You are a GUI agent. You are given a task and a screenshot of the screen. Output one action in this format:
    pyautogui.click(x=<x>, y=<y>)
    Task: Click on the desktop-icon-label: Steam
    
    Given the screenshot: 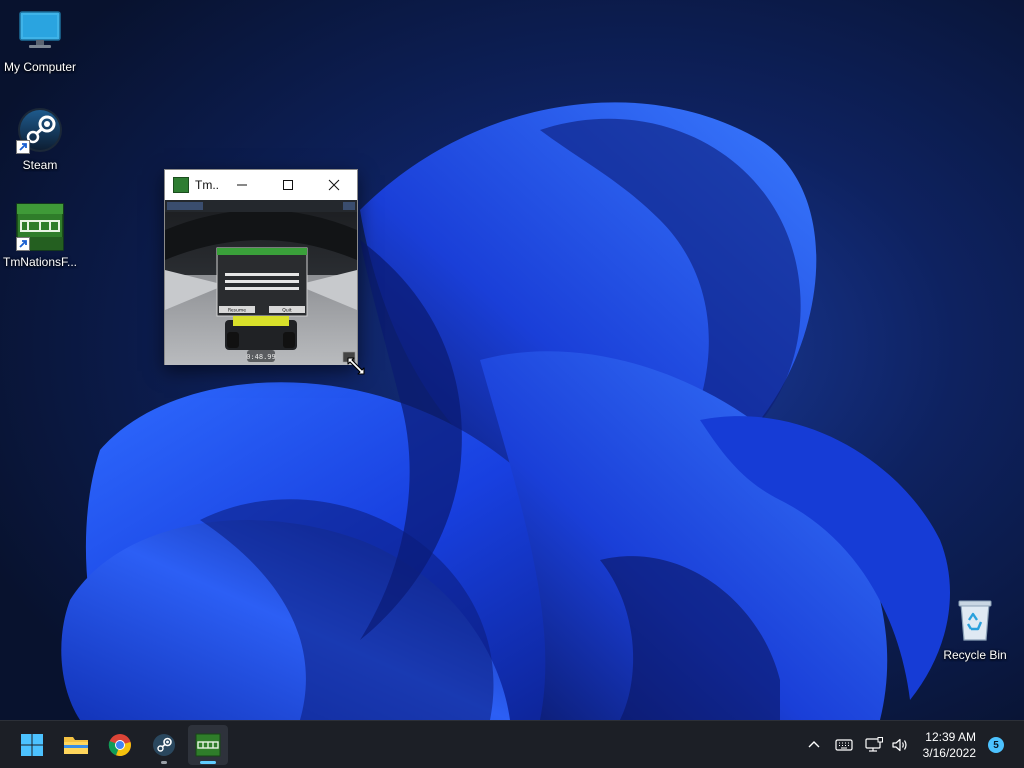 What is the action you would take?
    pyautogui.click(x=40, y=165)
    